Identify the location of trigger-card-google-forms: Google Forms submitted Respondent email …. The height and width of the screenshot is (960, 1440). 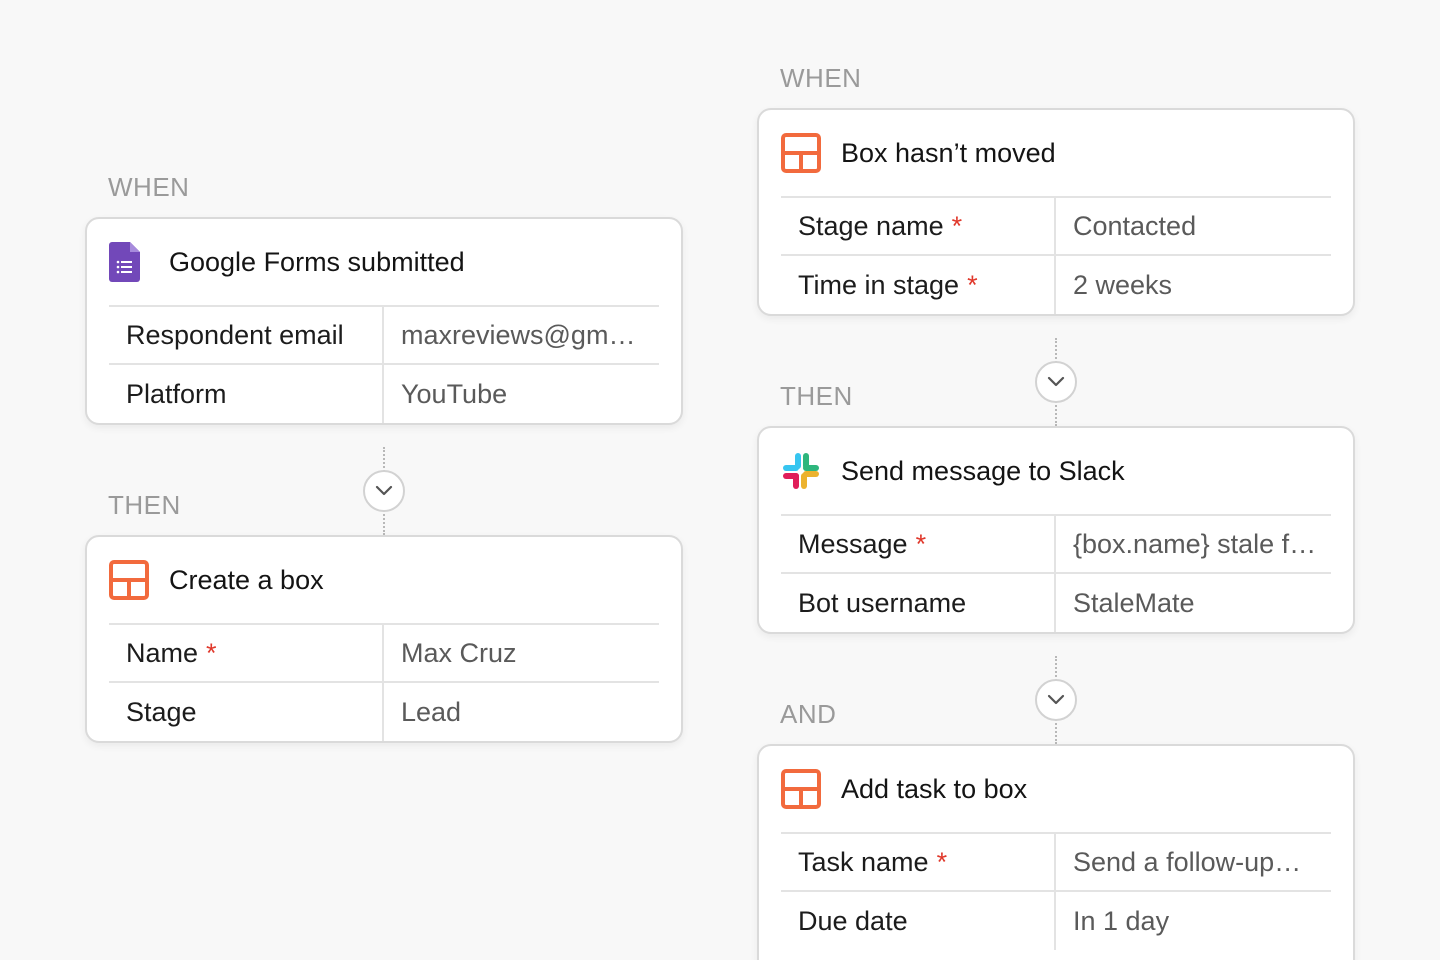
(384, 321).